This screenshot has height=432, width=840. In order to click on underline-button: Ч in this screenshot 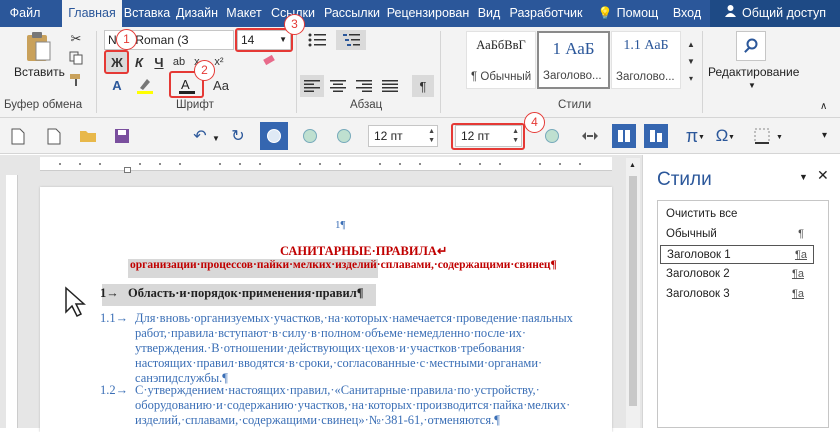, I will do `click(159, 62)`.